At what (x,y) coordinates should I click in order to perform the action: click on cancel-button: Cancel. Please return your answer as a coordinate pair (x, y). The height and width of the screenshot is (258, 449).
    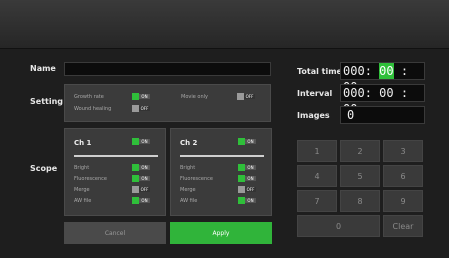
    Looking at the image, I should click on (115, 233).